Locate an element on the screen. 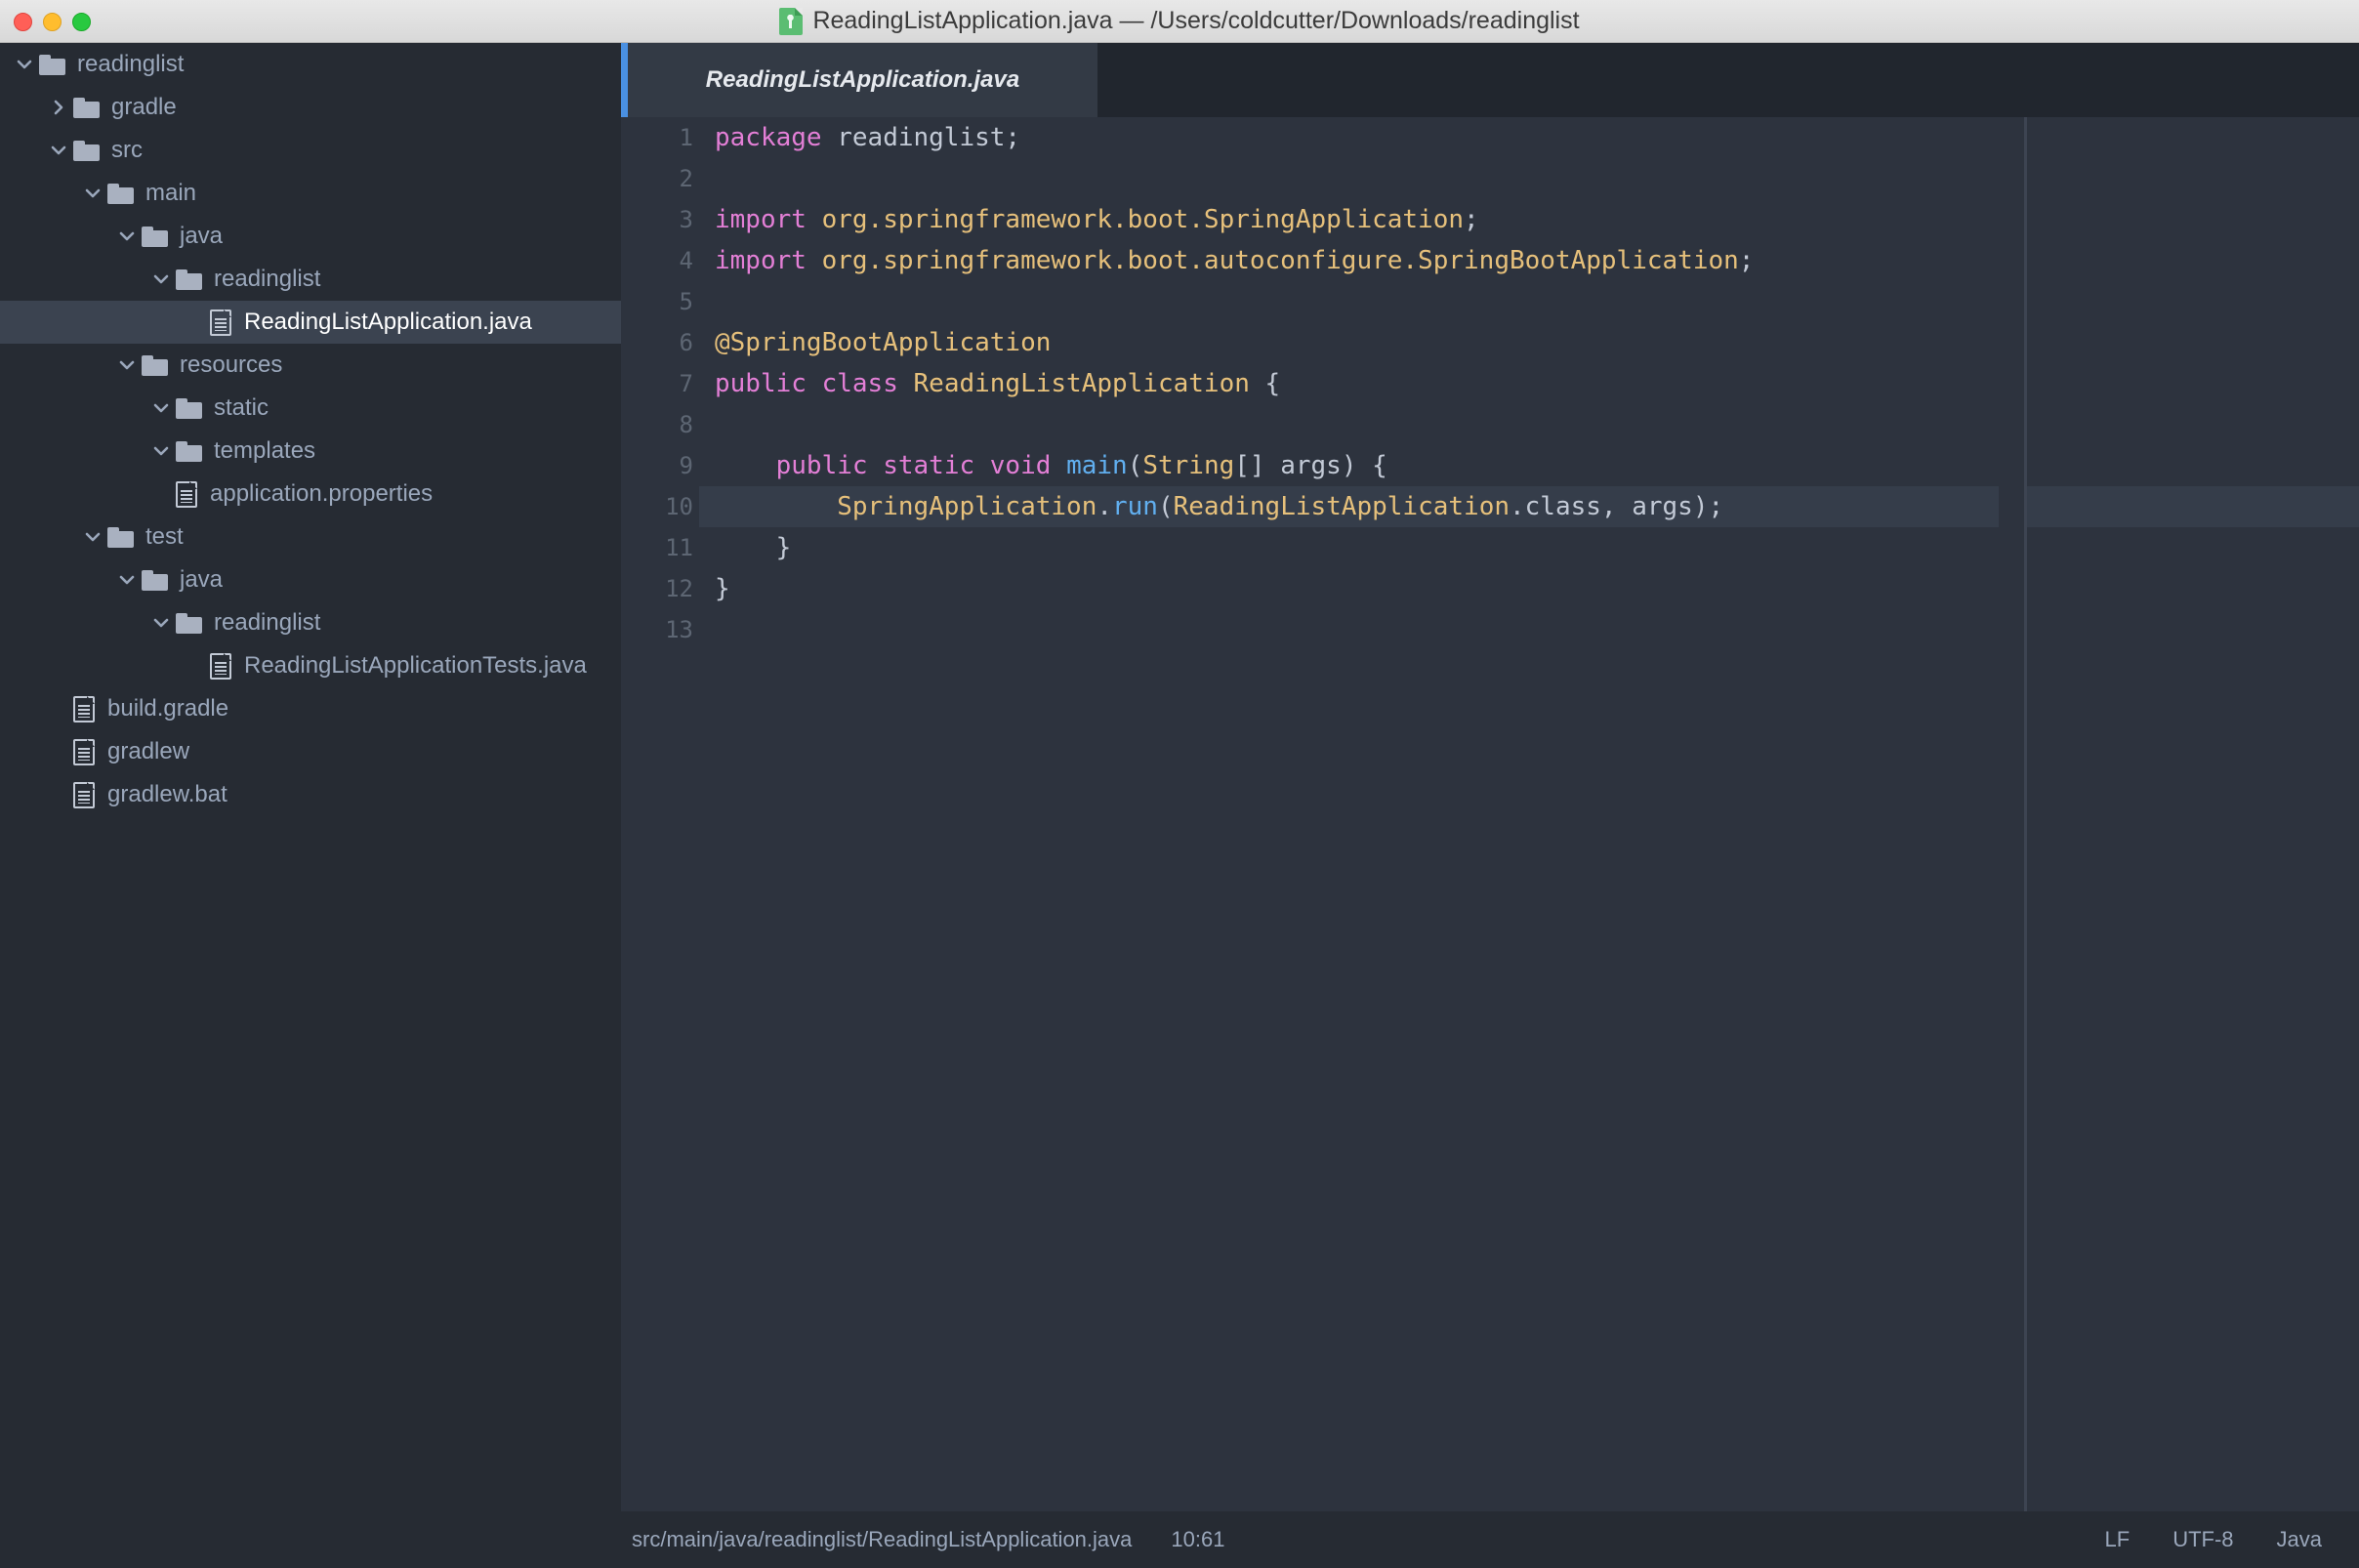 The image size is (2359, 1568). tree-item-gradlew-bat: gradlew.bat is located at coordinates (310, 795).